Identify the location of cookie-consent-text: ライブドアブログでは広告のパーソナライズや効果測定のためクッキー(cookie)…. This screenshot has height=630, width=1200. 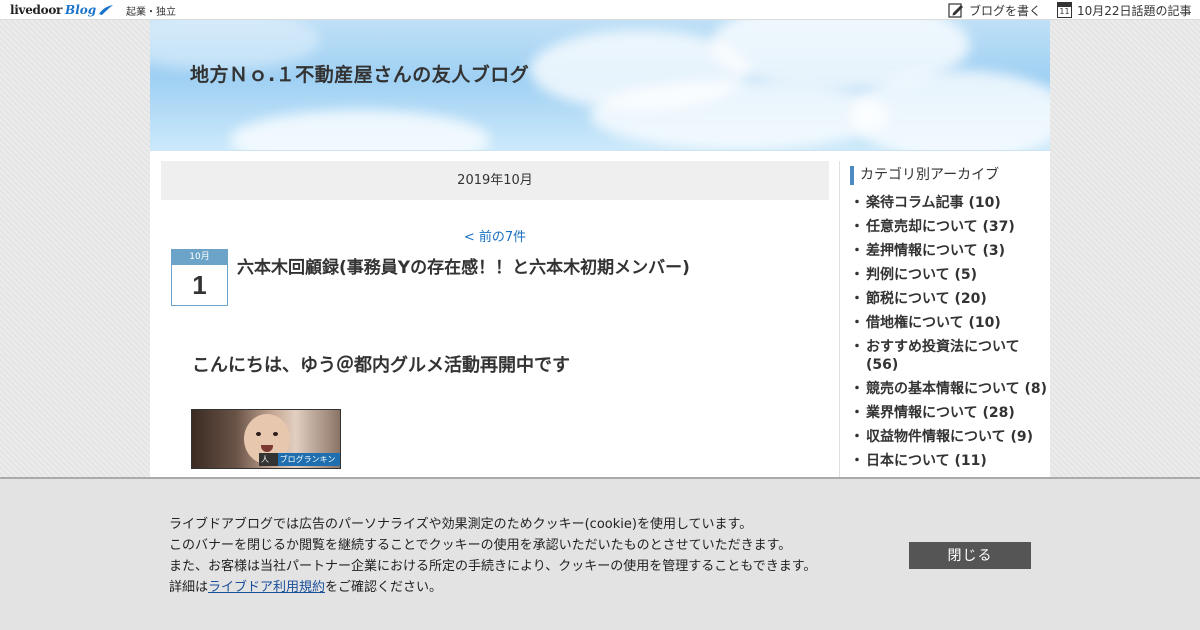
(529, 556).